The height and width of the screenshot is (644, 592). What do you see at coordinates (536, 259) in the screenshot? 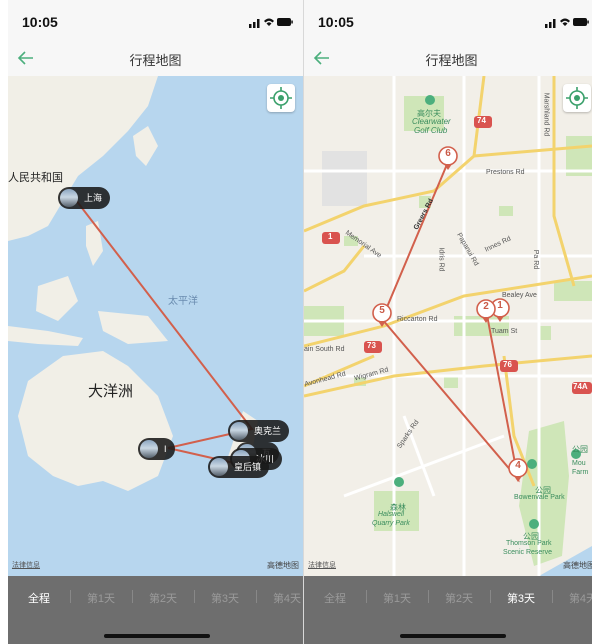
I see `road-pa-rd: Pa Rd` at bounding box center [536, 259].